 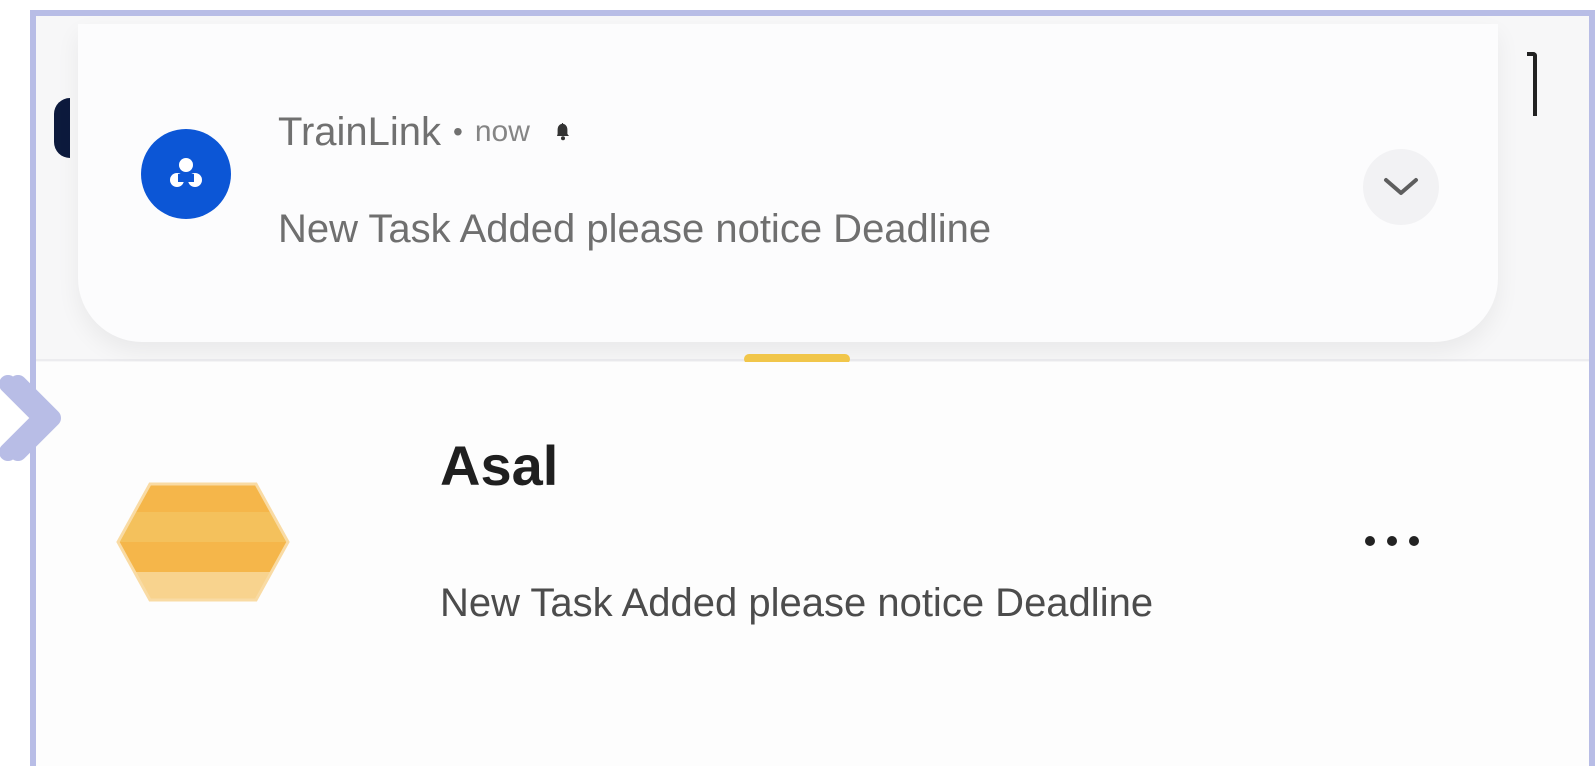 What do you see at coordinates (203, 542) in the screenshot?
I see `hexagon-avatar-icon` at bounding box center [203, 542].